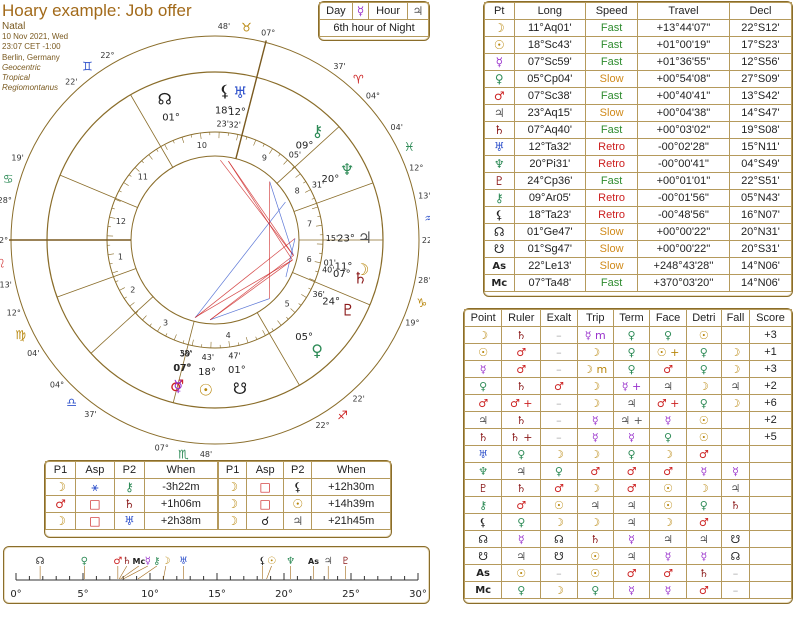  I want to click on aspect-row: ☽ □ ⚸ +12h30m, so click(304, 487).